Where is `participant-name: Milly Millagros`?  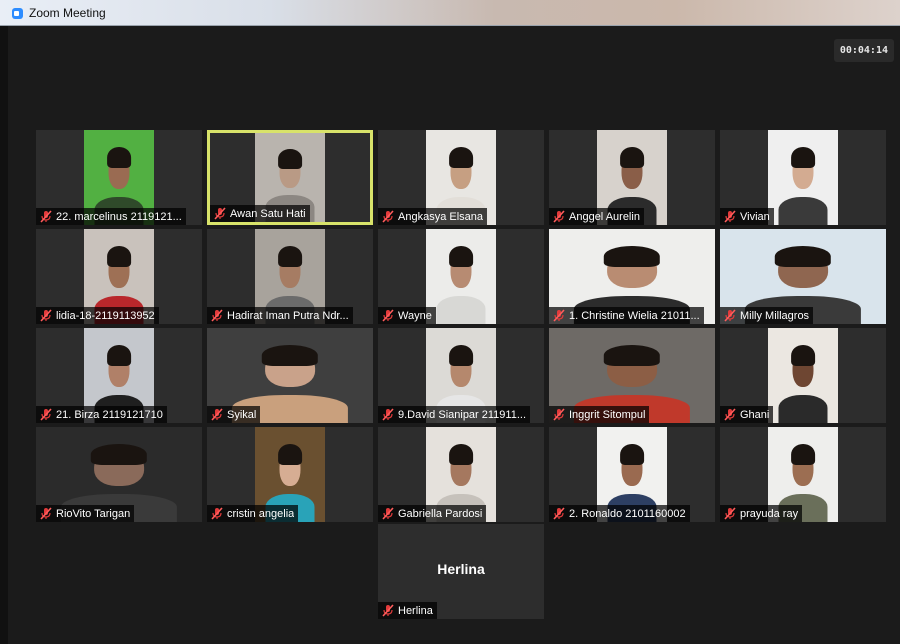 participant-name: Milly Millagros is located at coordinates (775, 315).